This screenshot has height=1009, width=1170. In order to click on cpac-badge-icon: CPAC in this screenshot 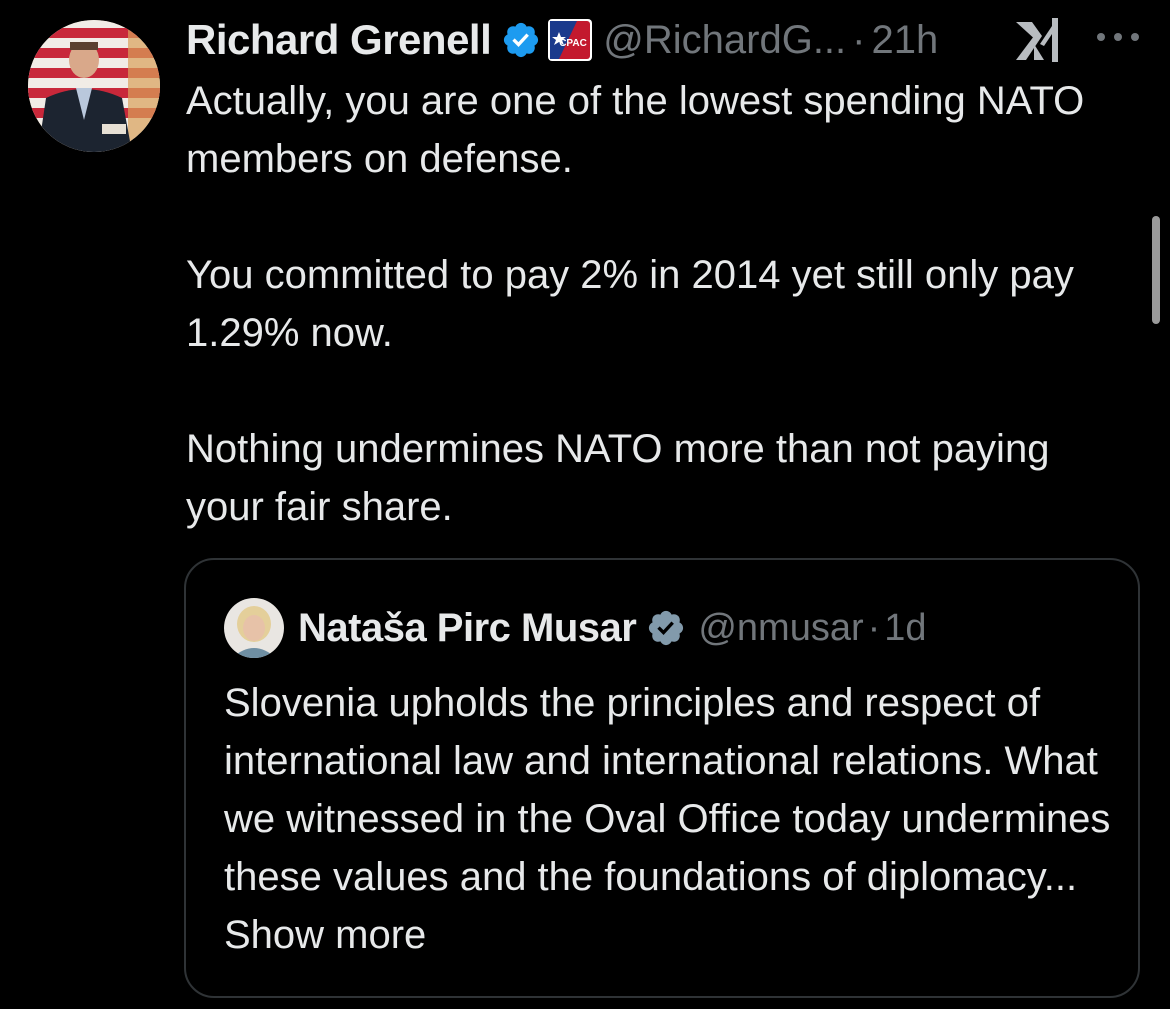, I will do `click(570, 40)`.